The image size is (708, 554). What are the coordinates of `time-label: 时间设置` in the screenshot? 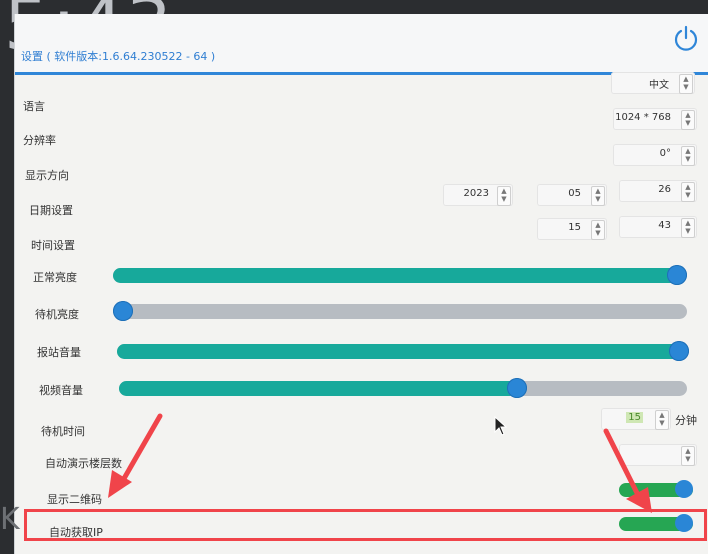 It's located at (53, 245).